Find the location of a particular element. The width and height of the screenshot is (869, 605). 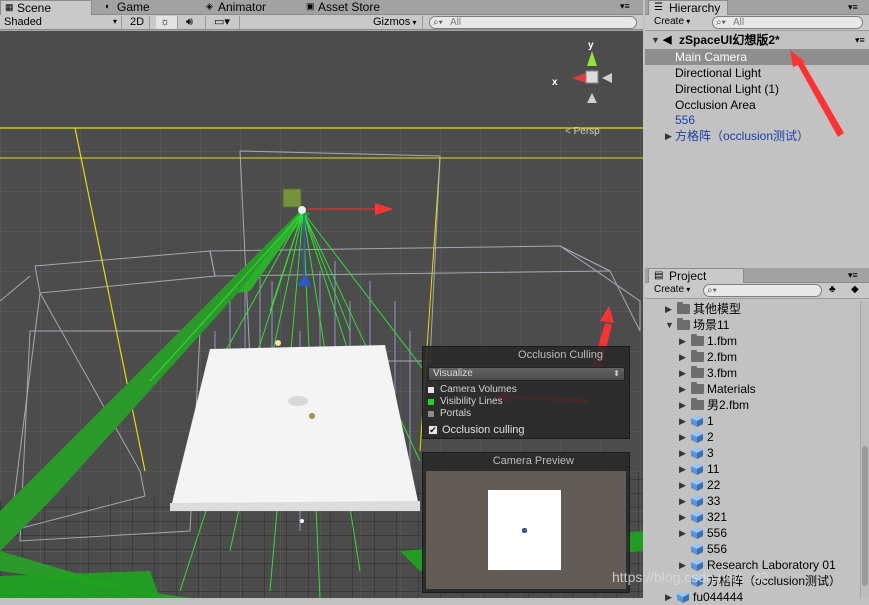

project-create-button: Create ▾ is located at coordinates (672, 290).